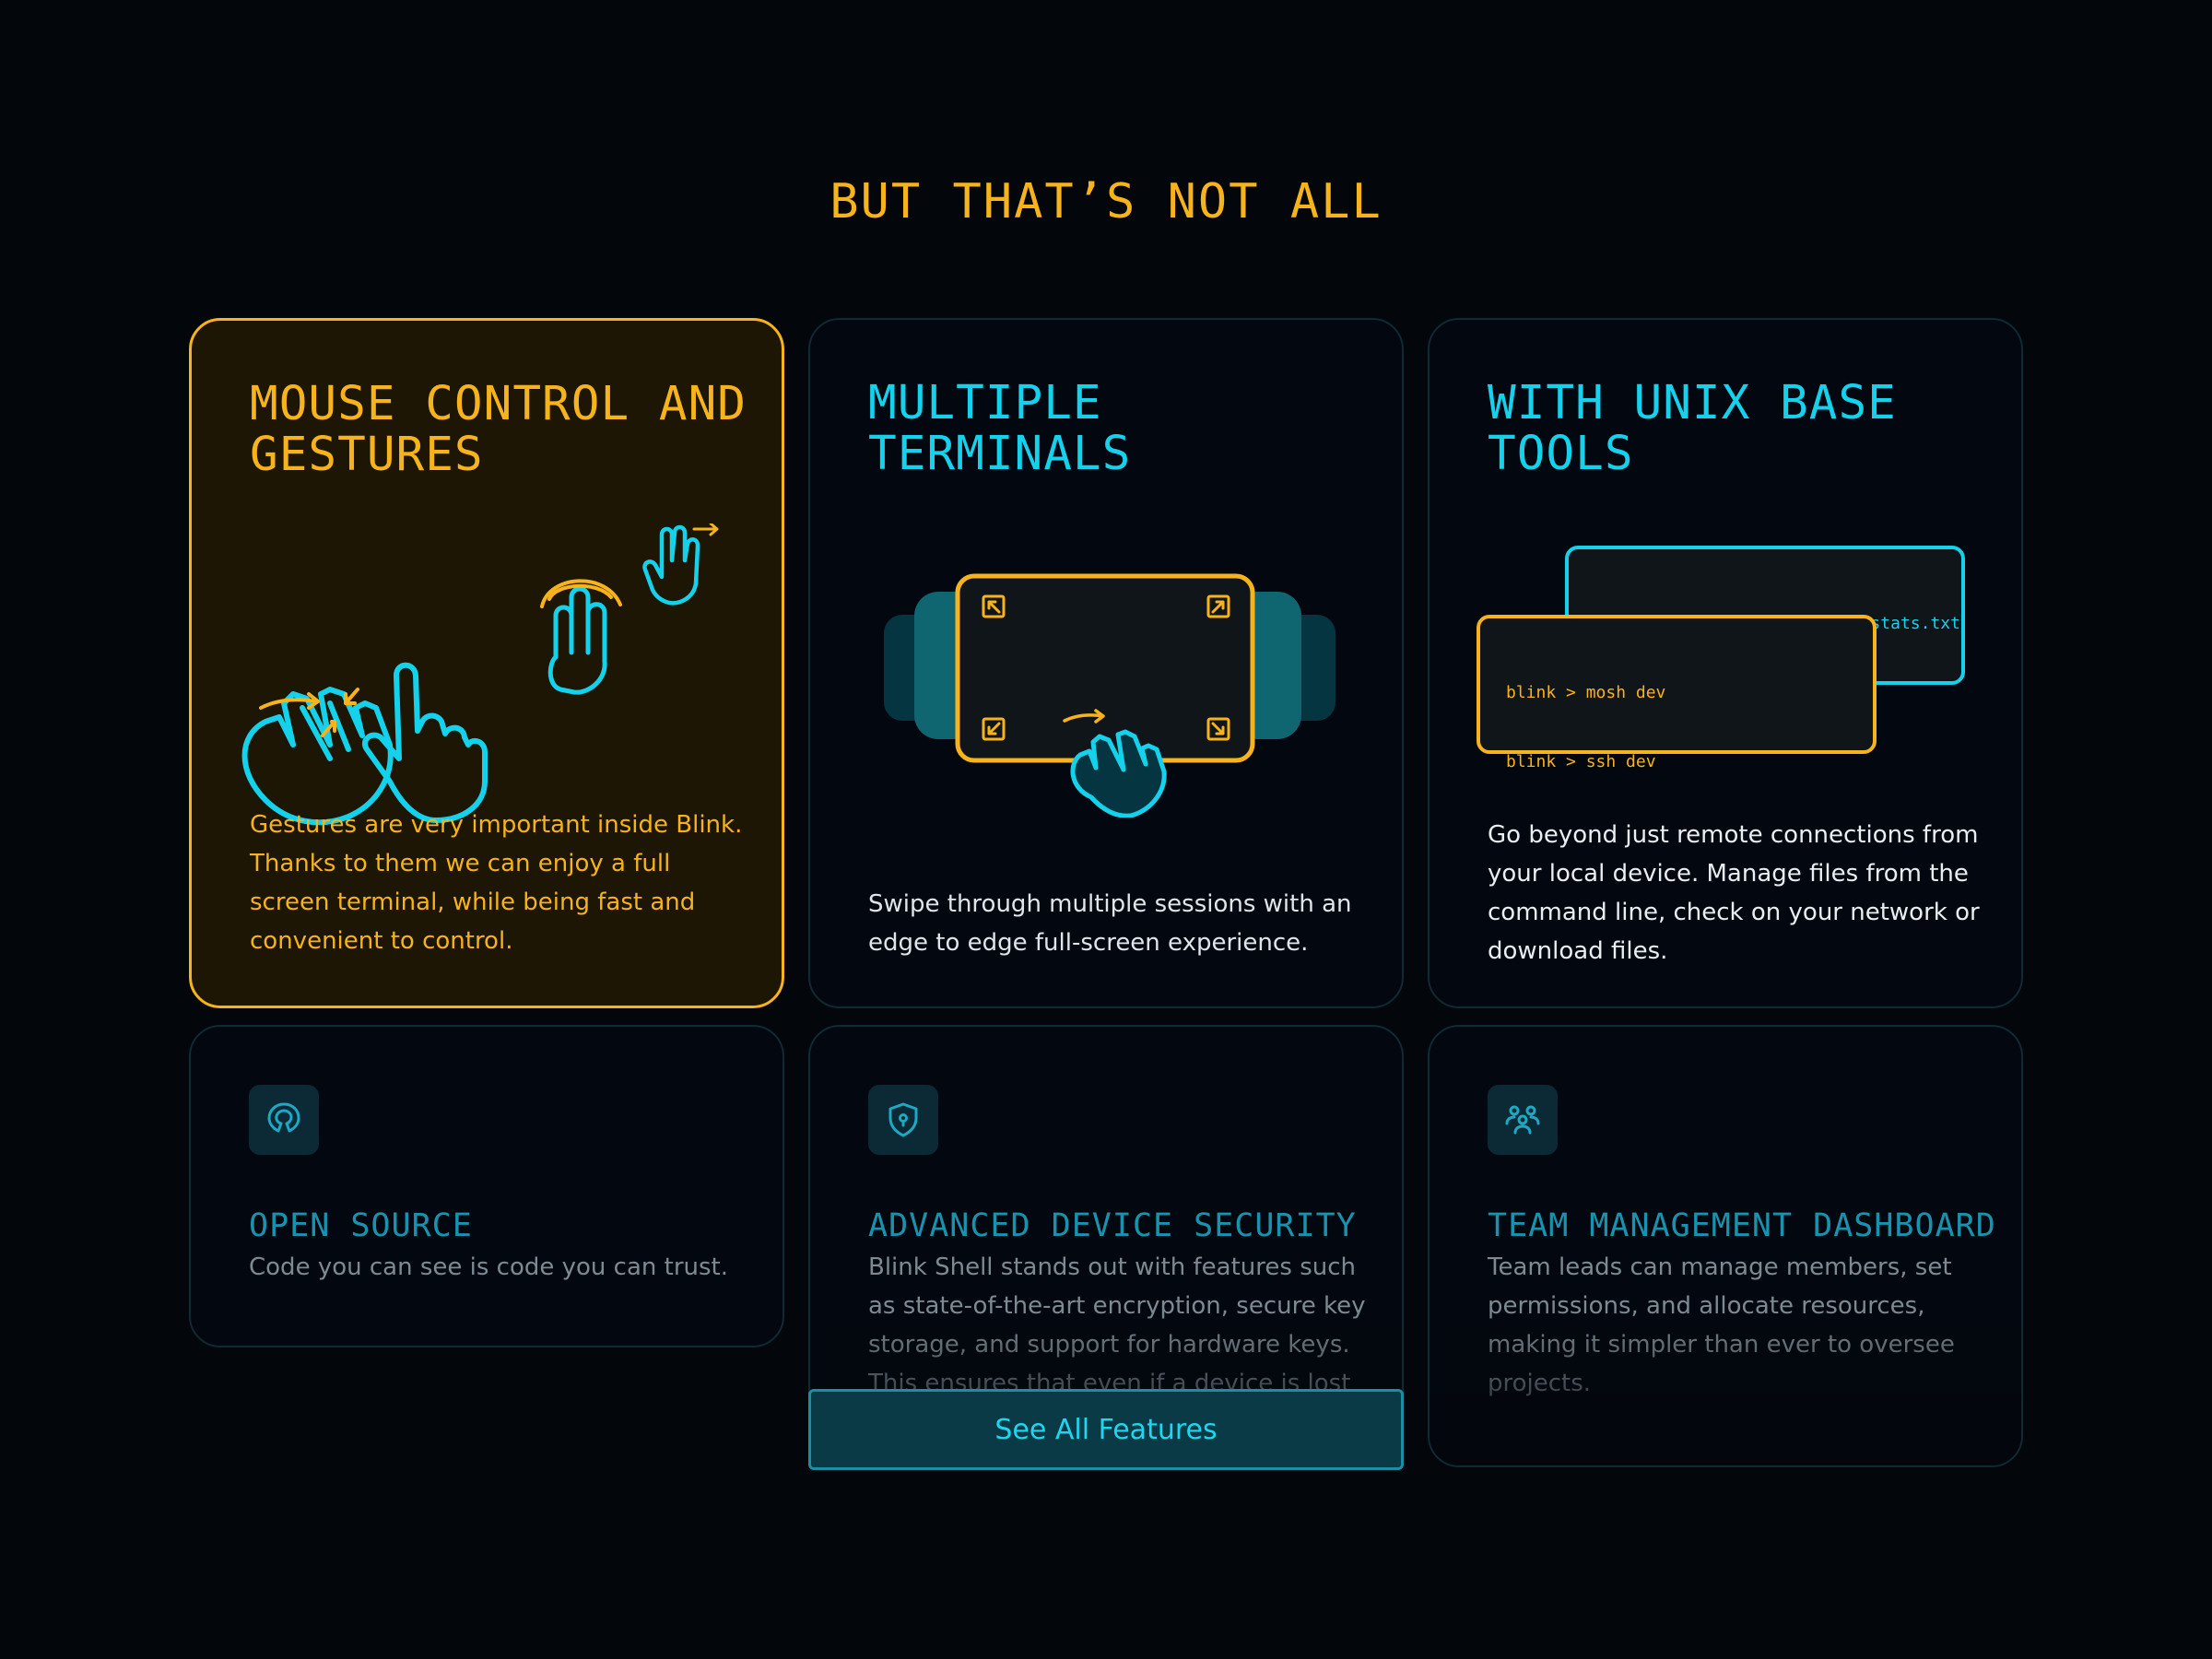 The width and height of the screenshot is (2212, 1659). What do you see at coordinates (1000, 428) in the screenshot?
I see `feature-card-title: MULTIPLE TERMINALS` at bounding box center [1000, 428].